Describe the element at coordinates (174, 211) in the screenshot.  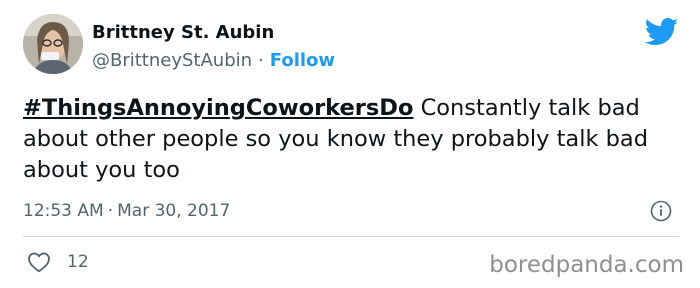
I see `tweet-date: Mar 30, 2017` at that location.